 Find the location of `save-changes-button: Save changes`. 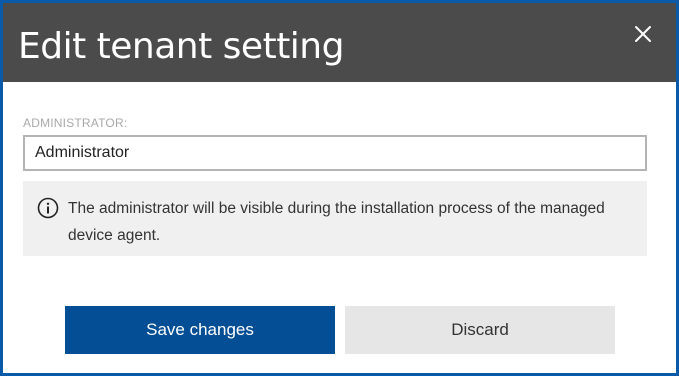

save-changes-button: Save changes is located at coordinates (200, 330).